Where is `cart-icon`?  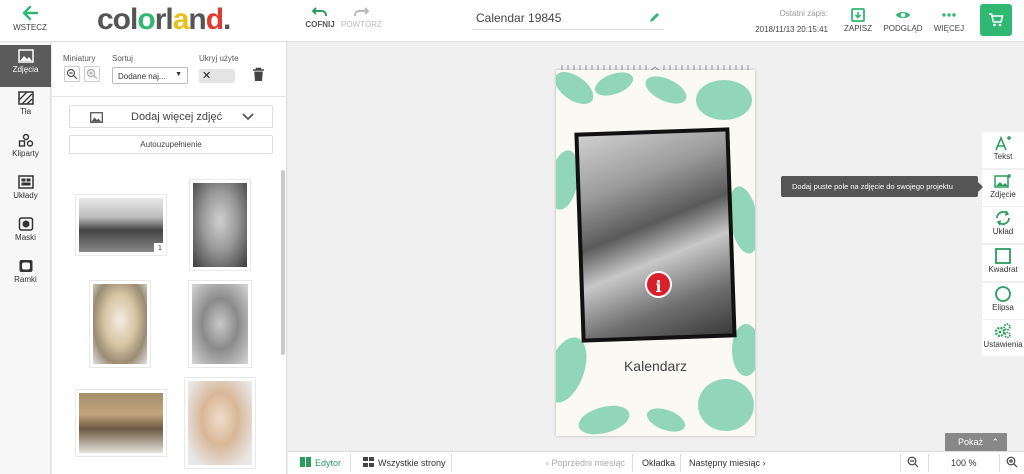
cart-icon is located at coordinates (996, 20).